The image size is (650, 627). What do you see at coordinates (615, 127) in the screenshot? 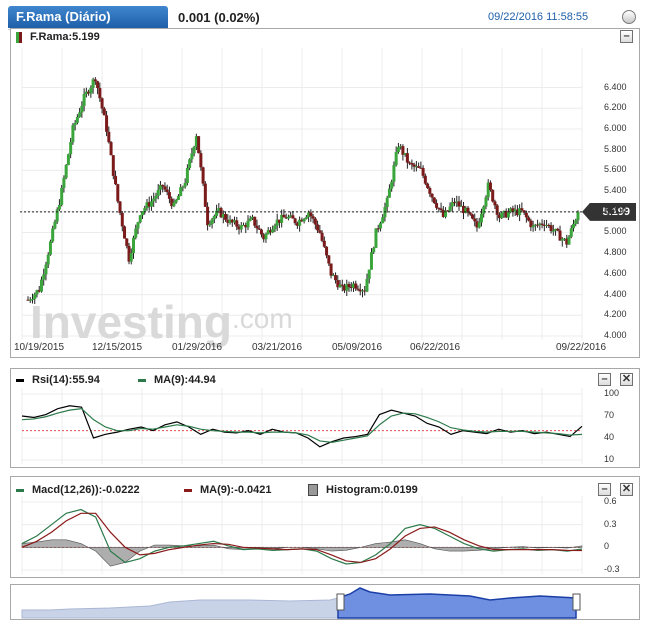
I see `main-y-tick: 6.000` at bounding box center [615, 127].